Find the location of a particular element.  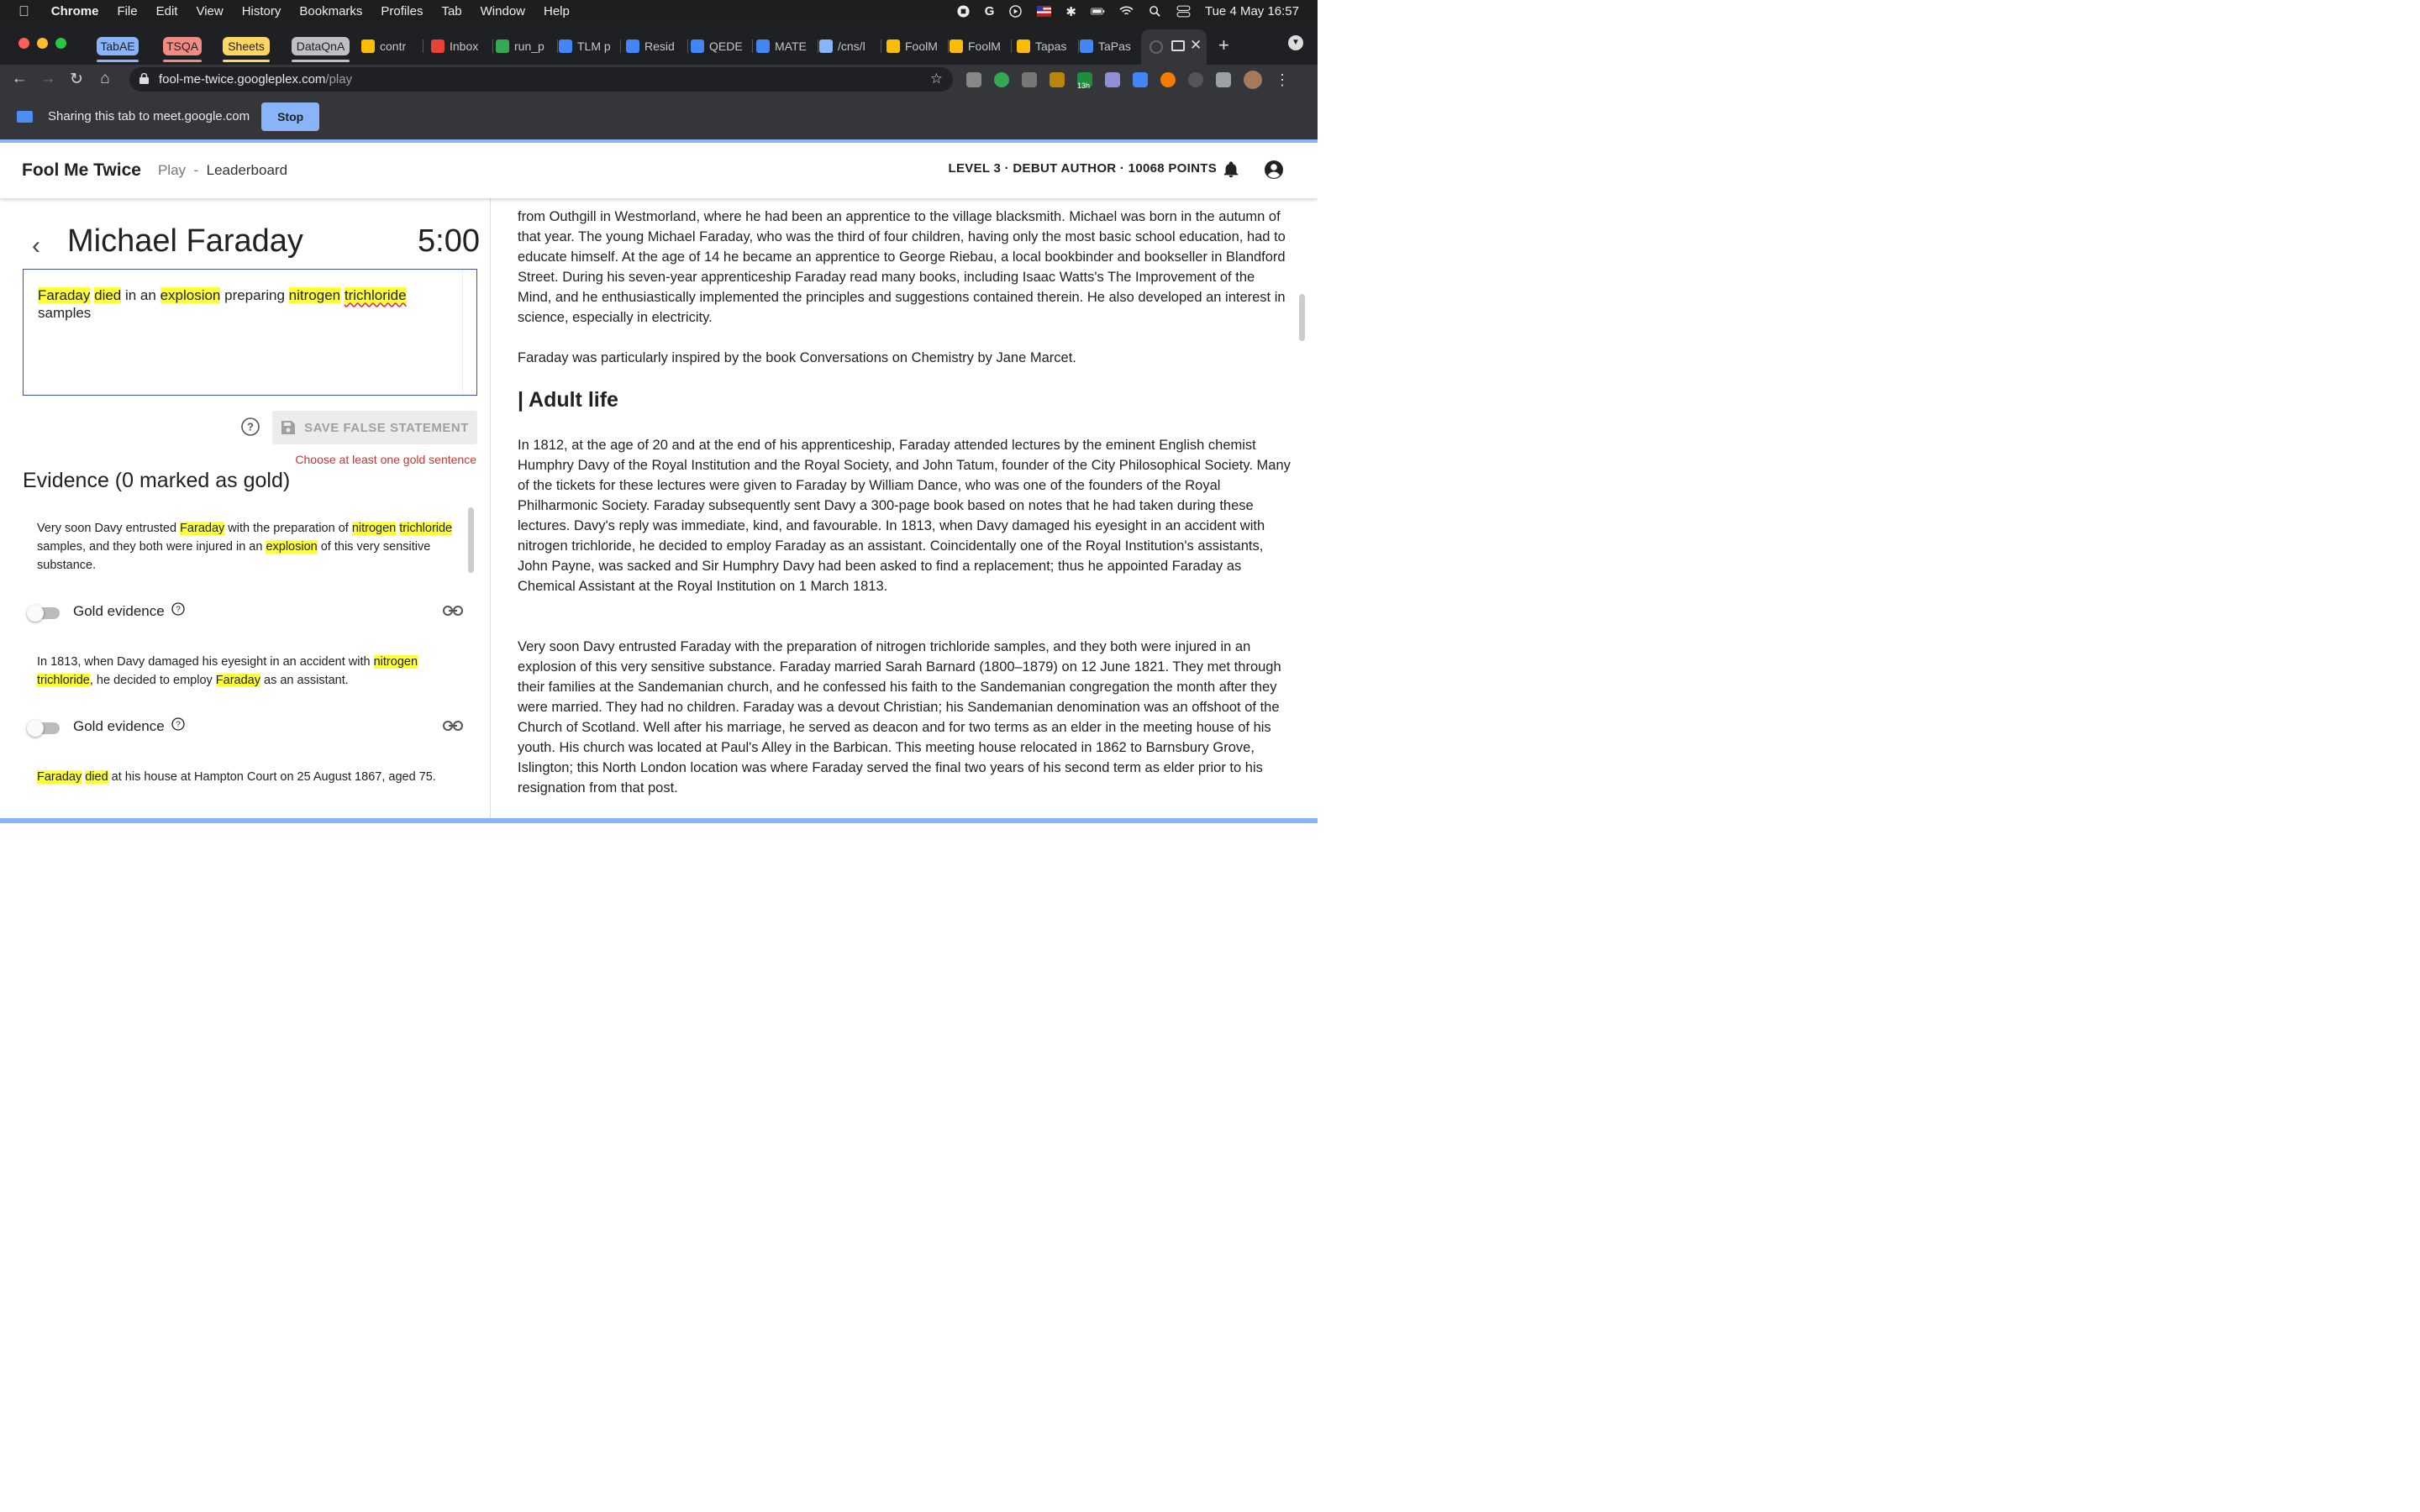

stop-sharing-button: Stop is located at coordinates (291, 116).